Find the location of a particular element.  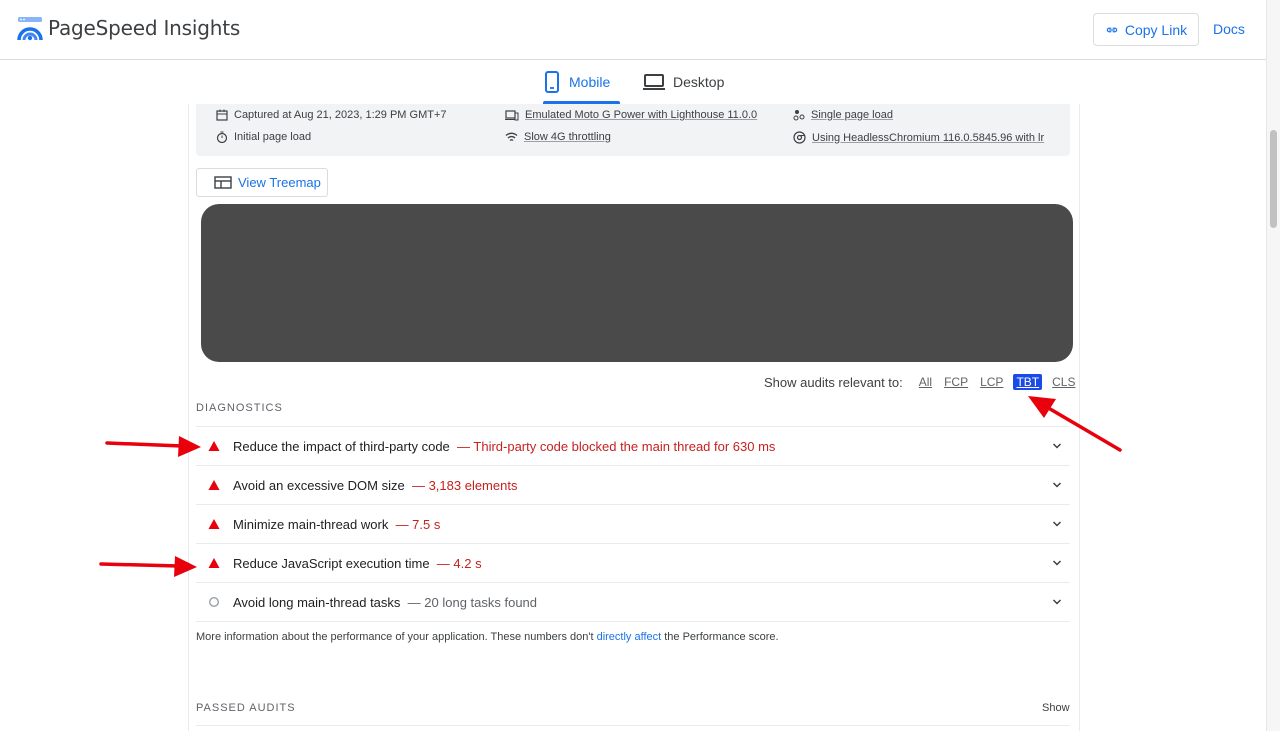

app-header: PageSpeed Insights Copy Link Docs is located at coordinates (633, 30).